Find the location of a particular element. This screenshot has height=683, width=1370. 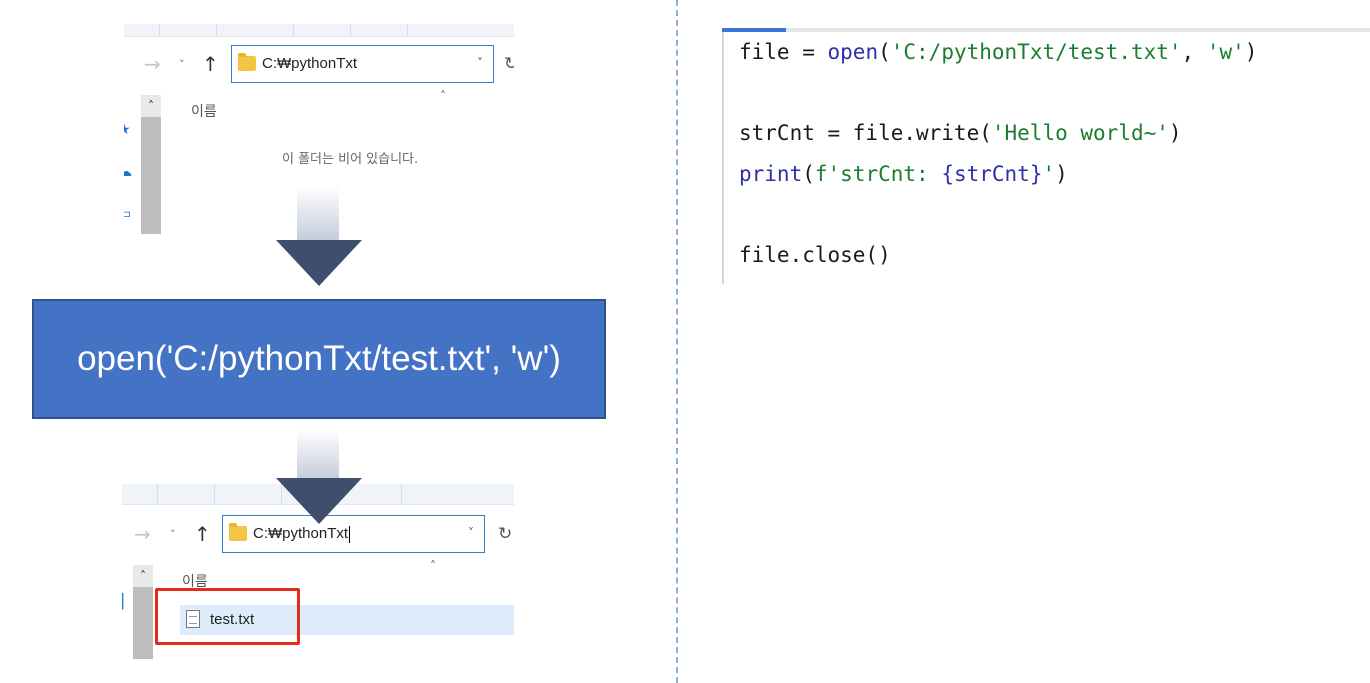

editor-tab-bar is located at coordinates (1046, 30).